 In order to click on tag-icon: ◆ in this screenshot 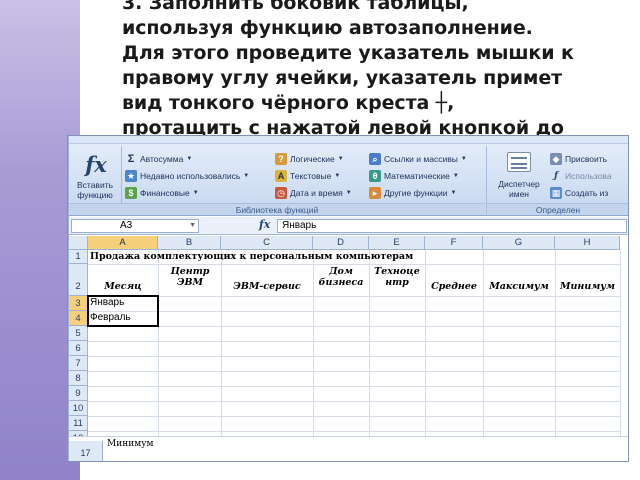, I will do `click(556, 159)`.